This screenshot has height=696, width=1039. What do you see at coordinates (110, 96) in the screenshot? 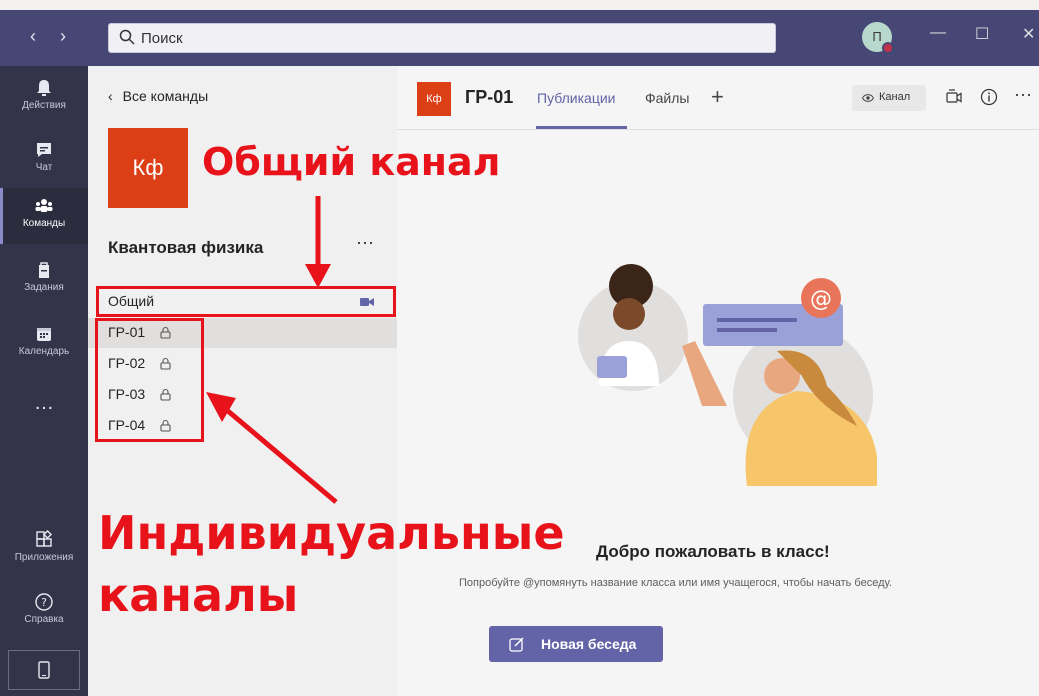
I see `chevron-left-icon: ‹` at bounding box center [110, 96].